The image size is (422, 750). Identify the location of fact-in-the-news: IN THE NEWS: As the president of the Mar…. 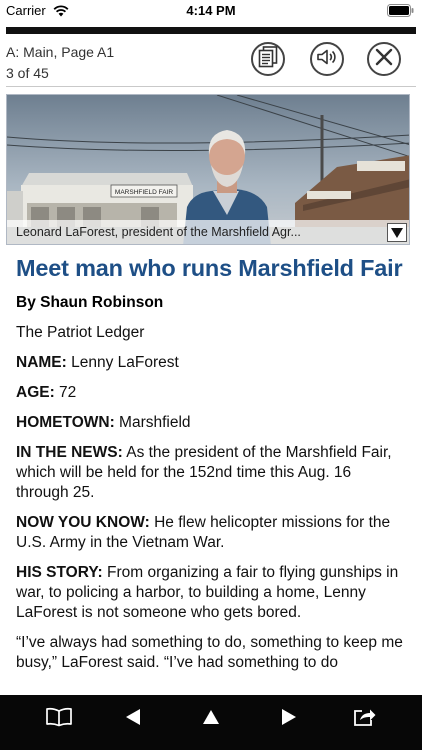
(212, 473).